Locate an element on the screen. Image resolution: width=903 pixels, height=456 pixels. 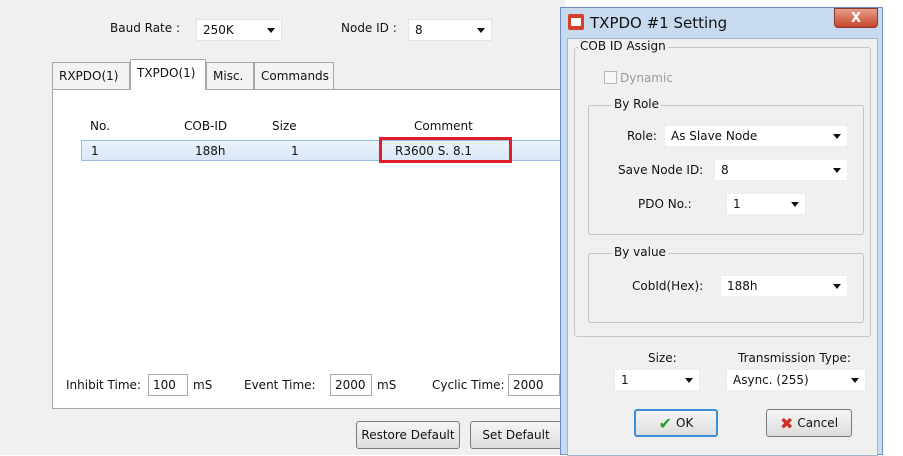
ok-label: OK is located at coordinates (685, 423).